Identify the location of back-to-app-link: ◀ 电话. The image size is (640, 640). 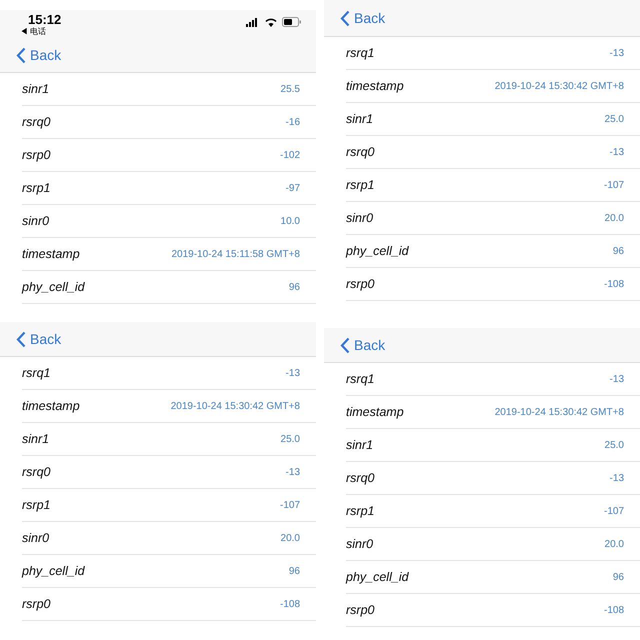
(33, 32).